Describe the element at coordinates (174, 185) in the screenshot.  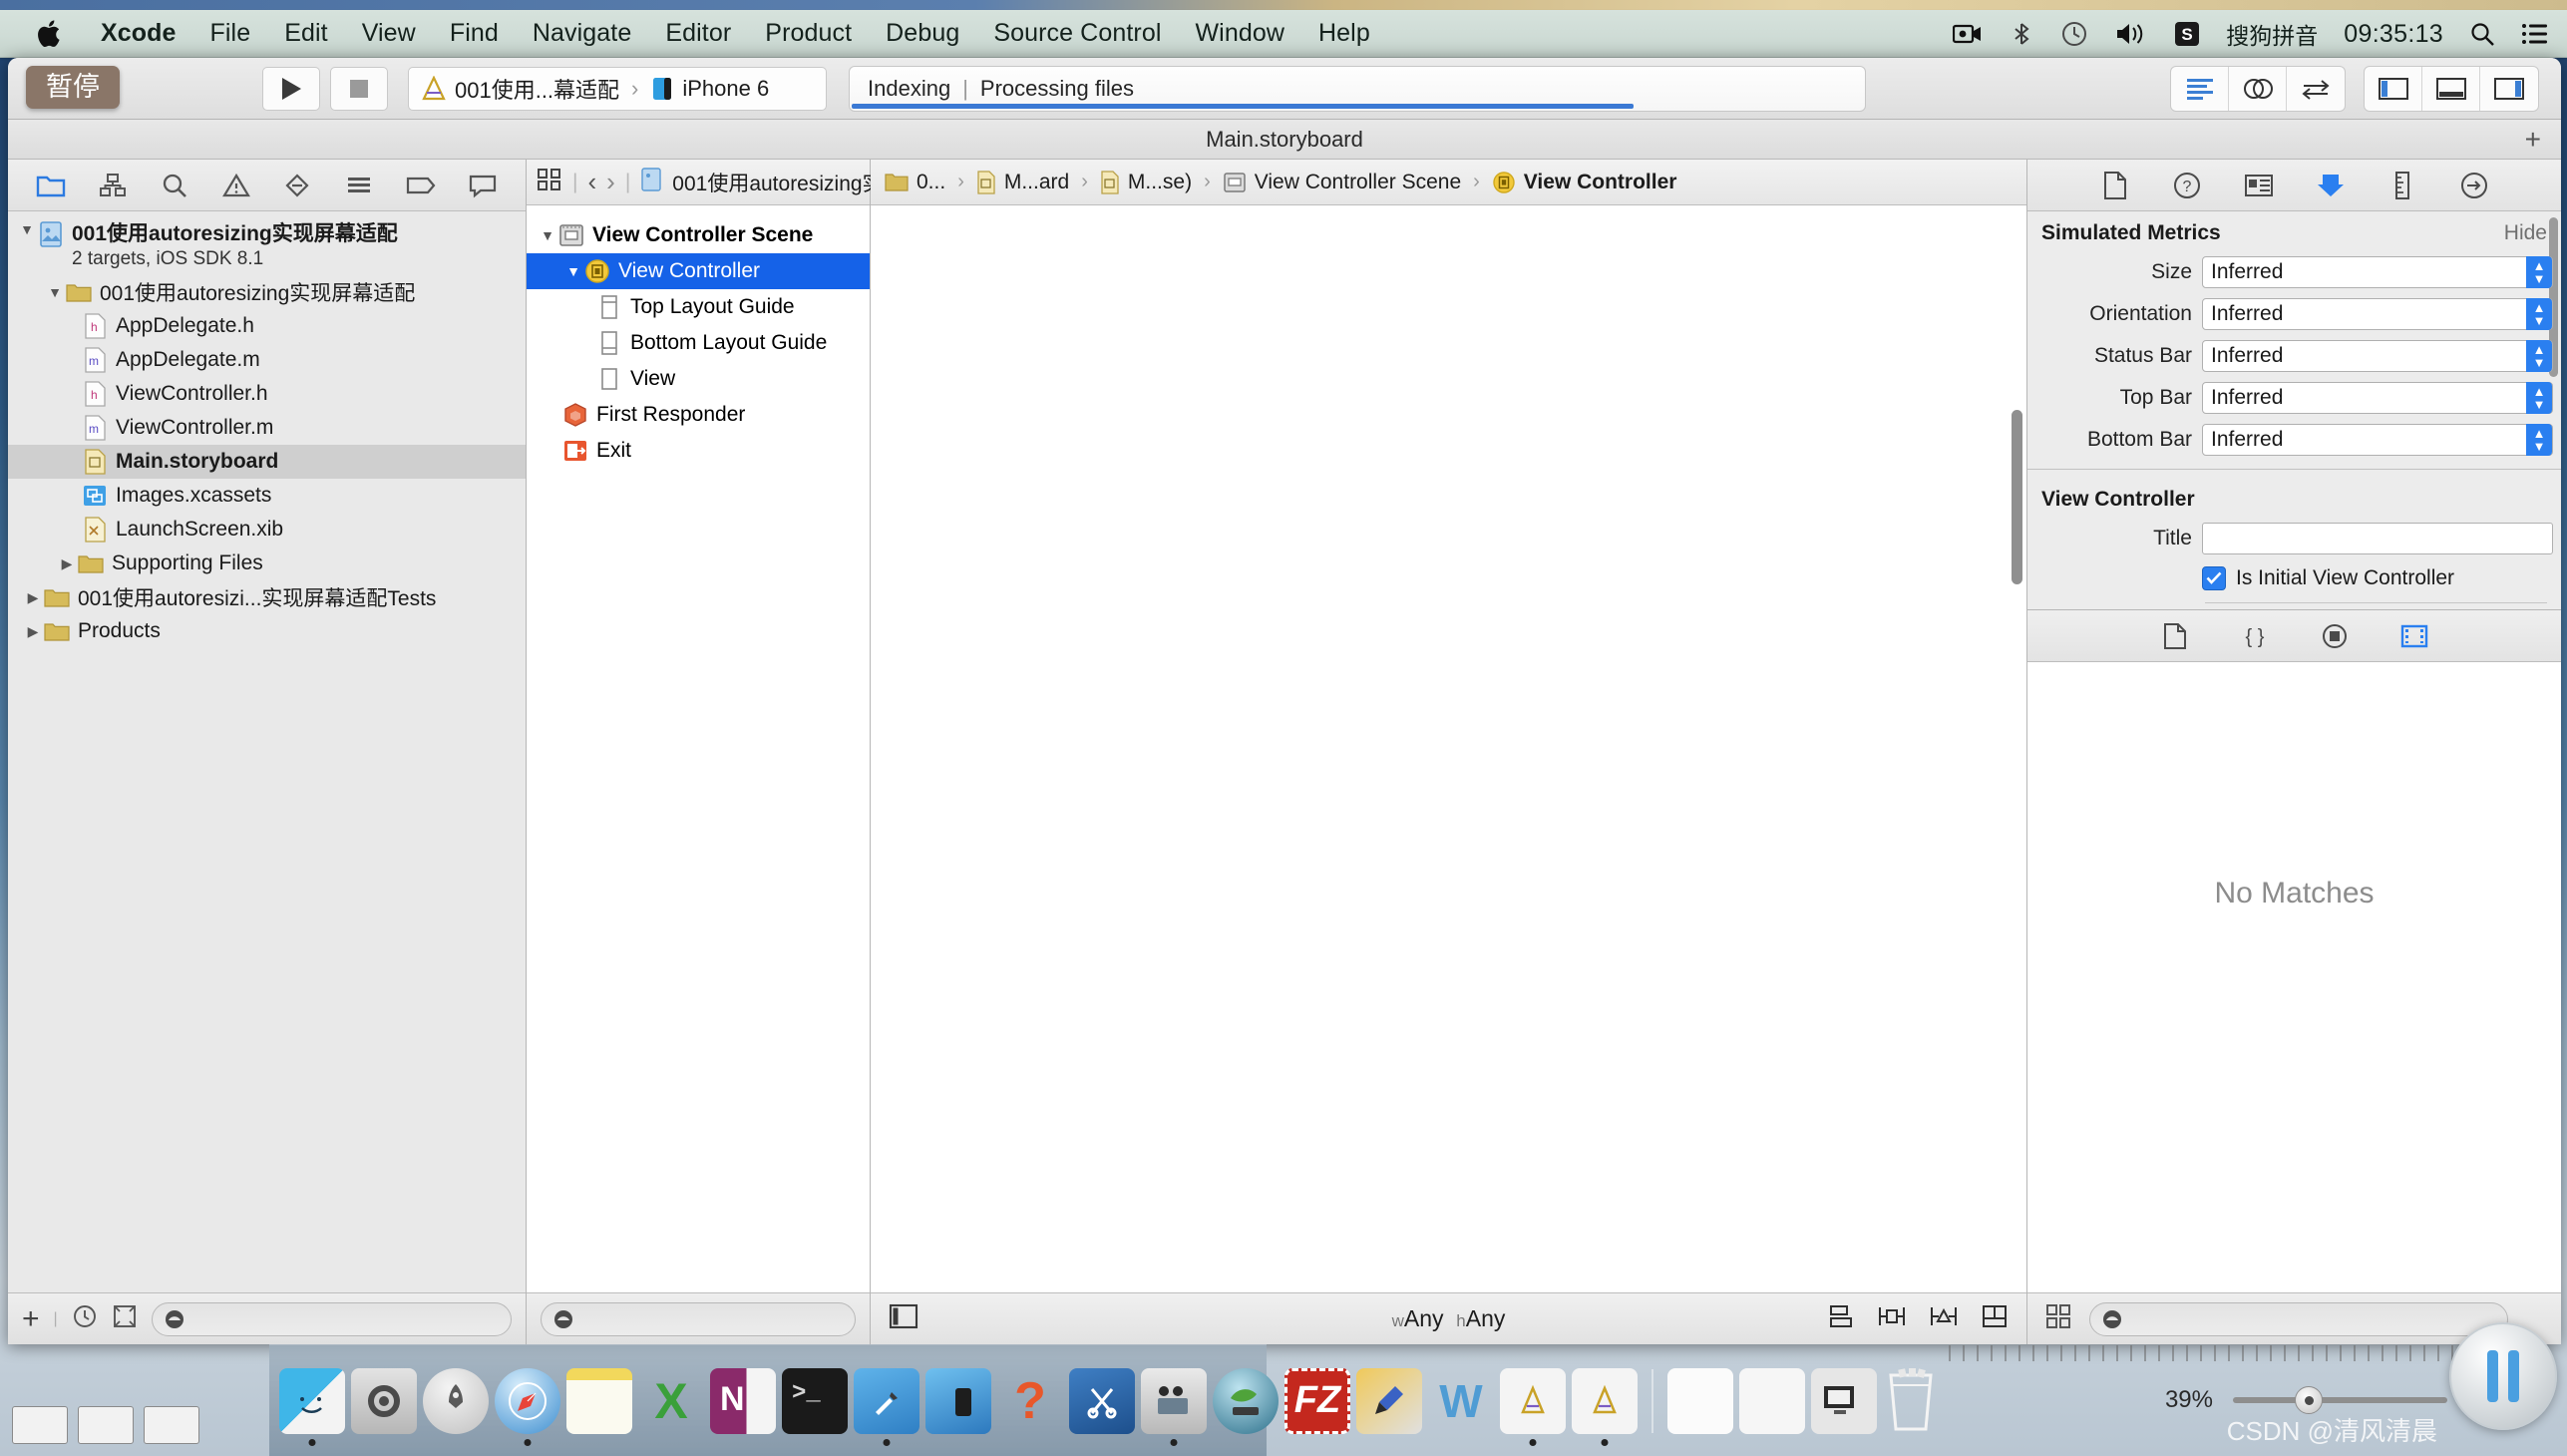
I see `find-navigator-tab` at that location.